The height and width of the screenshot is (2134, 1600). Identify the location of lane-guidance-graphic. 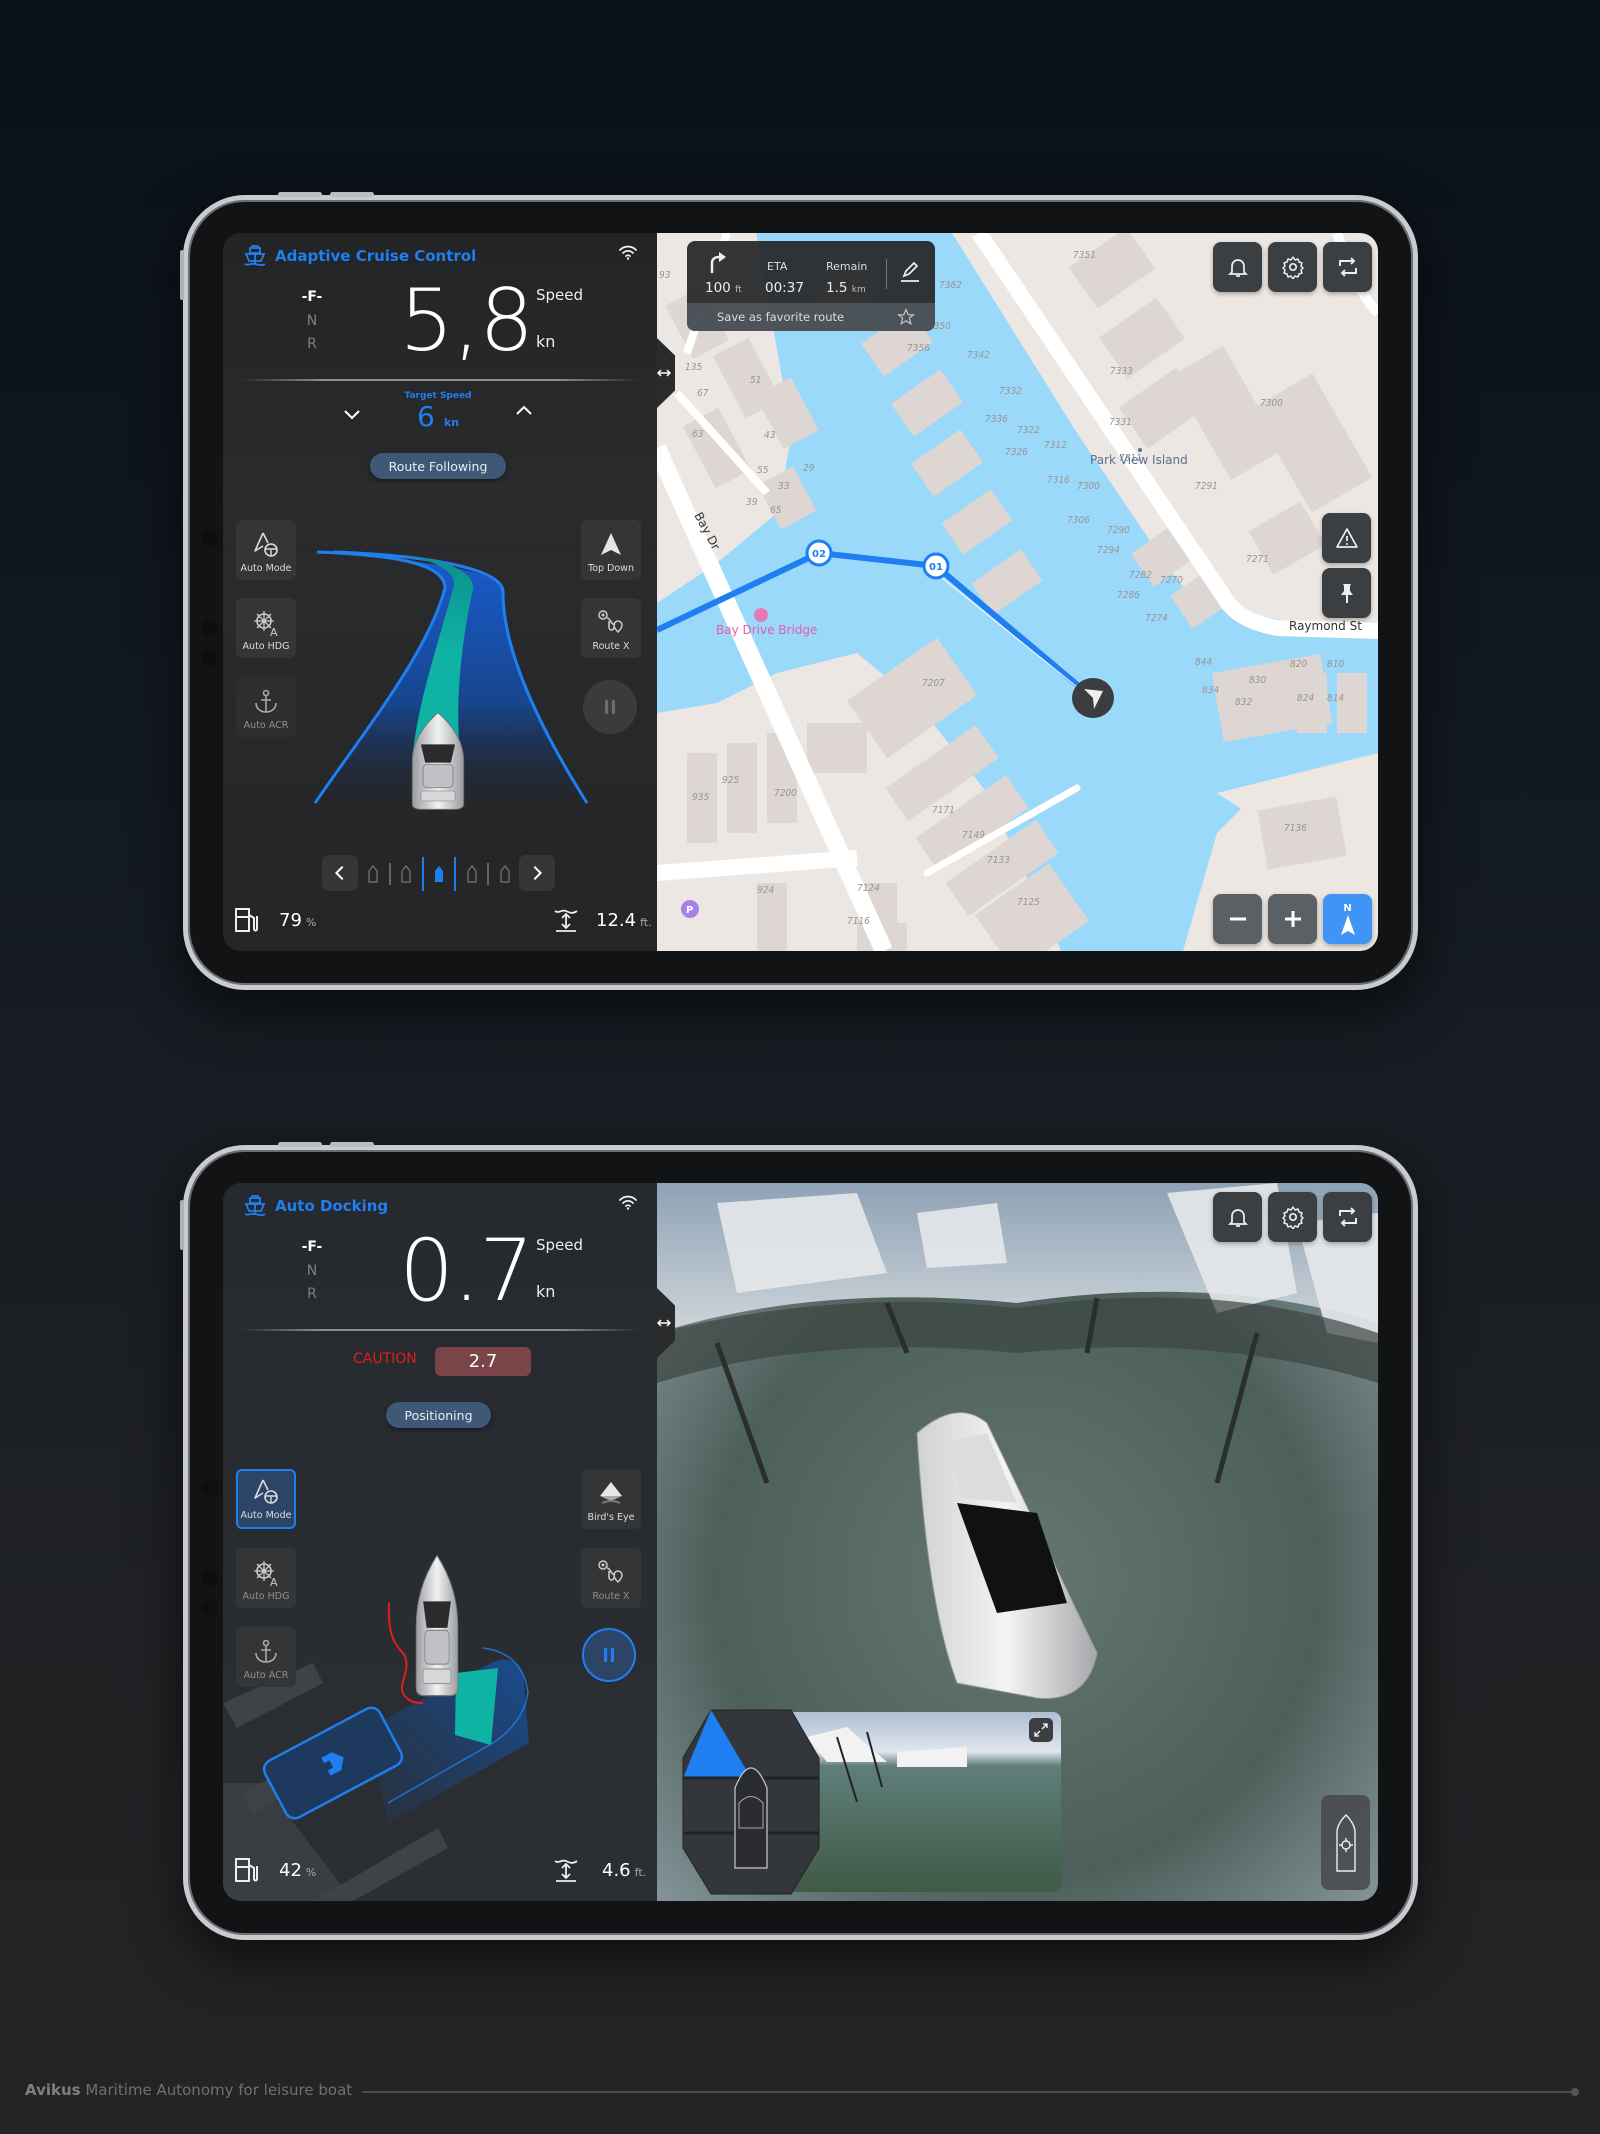
(440, 643).